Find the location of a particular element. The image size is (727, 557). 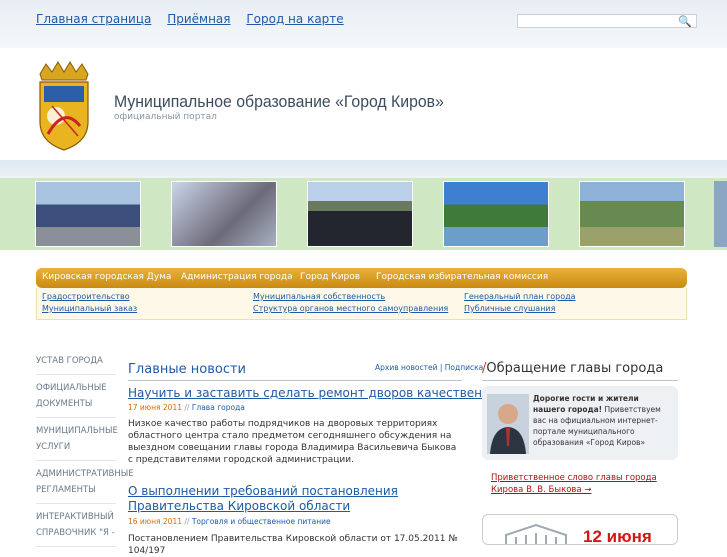

appeal-heading: /Обращение главы города is located at coordinates (572, 368).